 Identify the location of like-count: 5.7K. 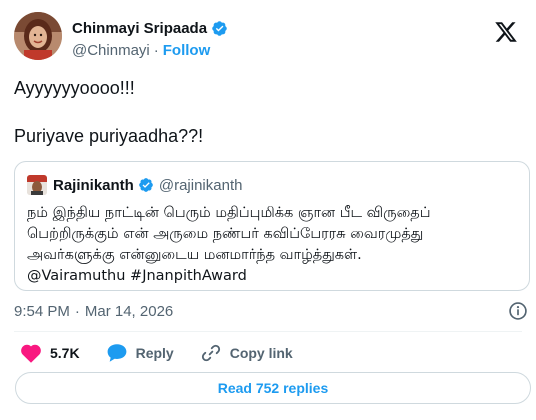
(65, 353).